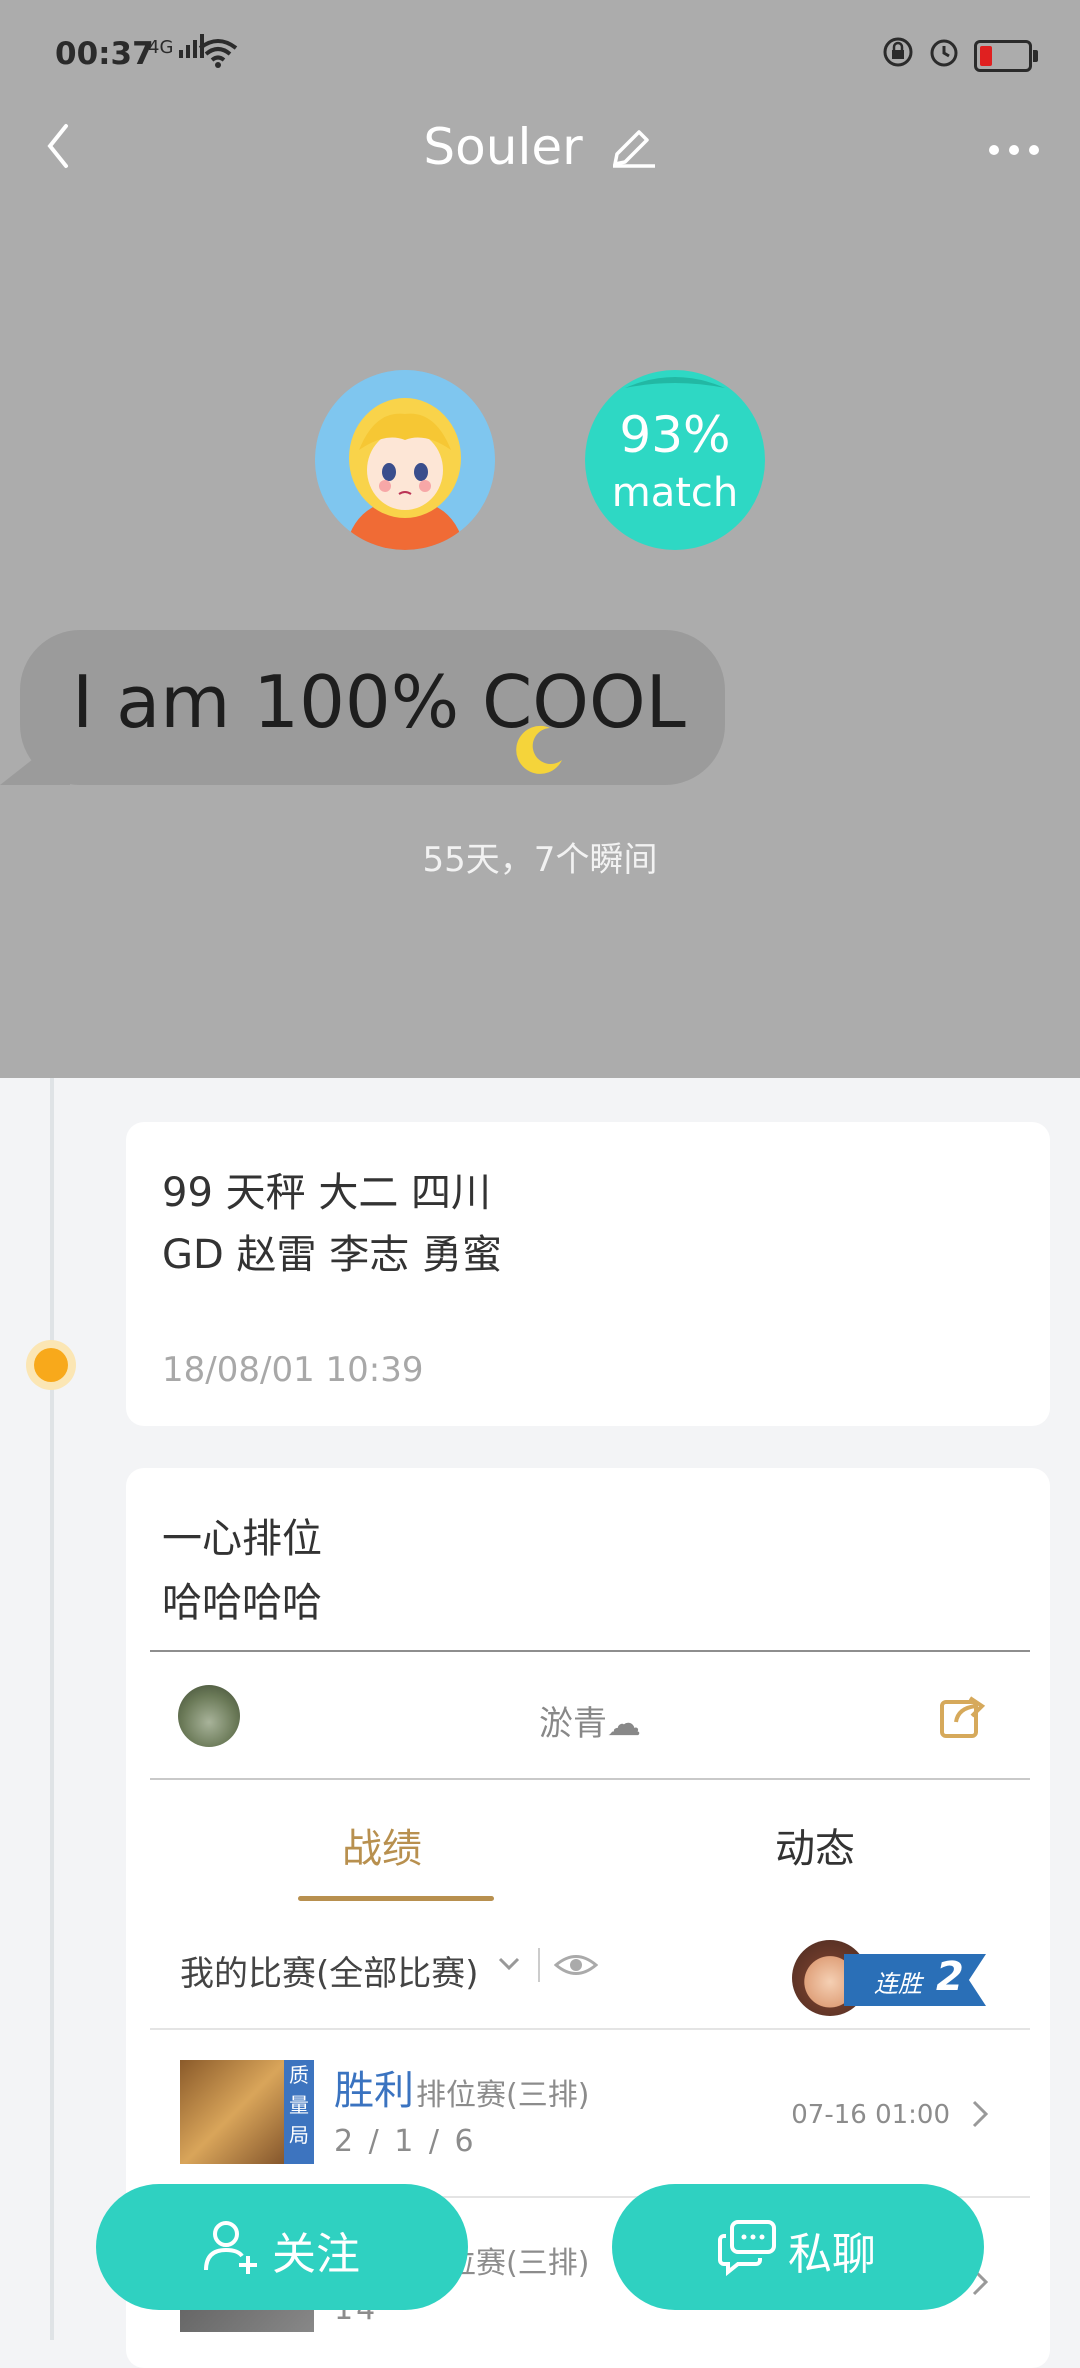 The height and width of the screenshot is (2368, 1080). I want to click on match-kda: 2 / 1 / 6, so click(405, 2141).